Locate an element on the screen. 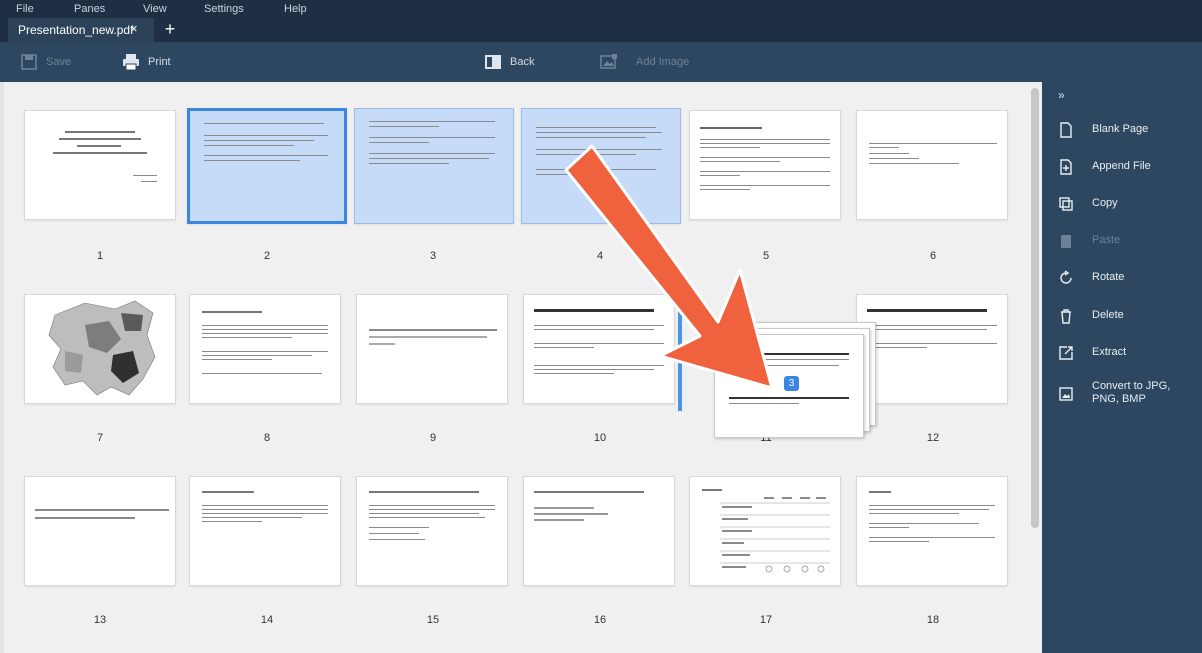 The height and width of the screenshot is (653, 1202). rotate-icon is located at coordinates (1066, 277).